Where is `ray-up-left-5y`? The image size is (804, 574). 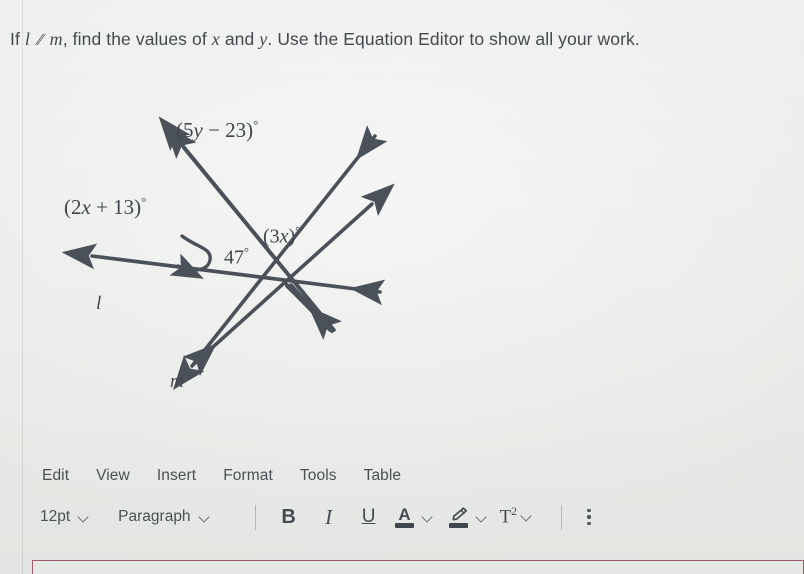
ray-up-left-5y is located at coordinates (246, 223).